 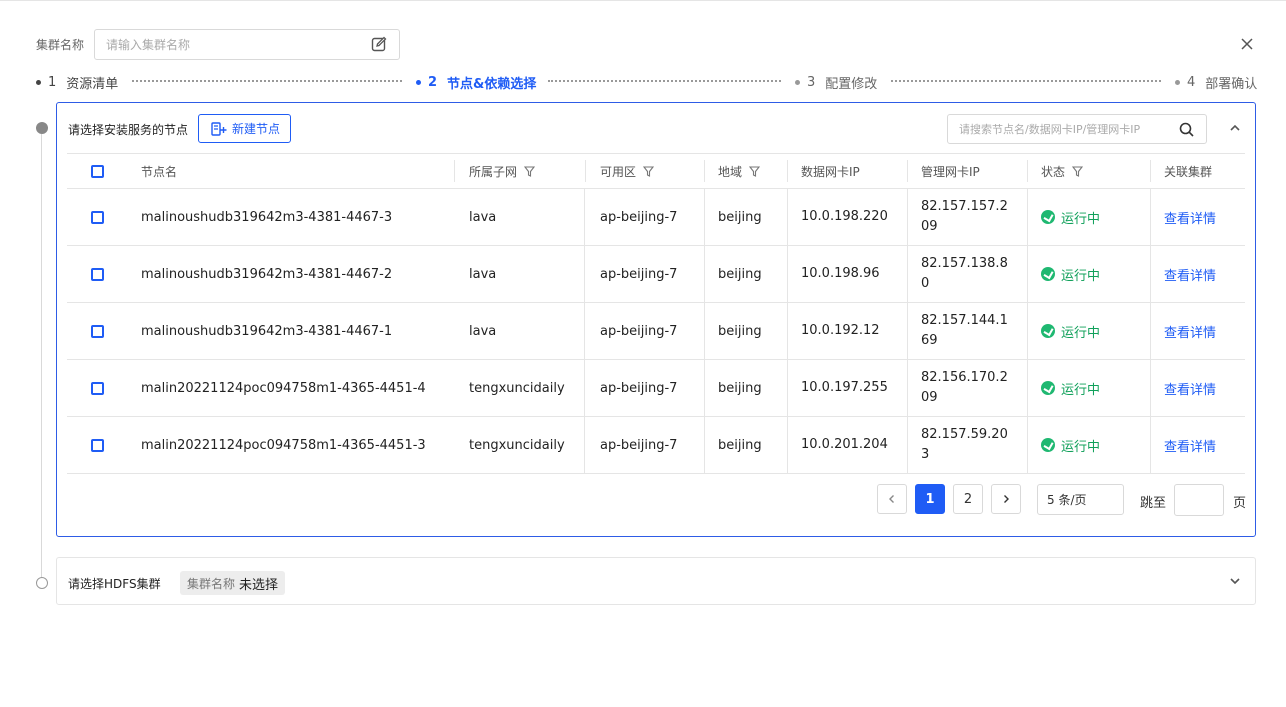 I want to click on col-cluster: 关联集群, so click(x=1181, y=171).